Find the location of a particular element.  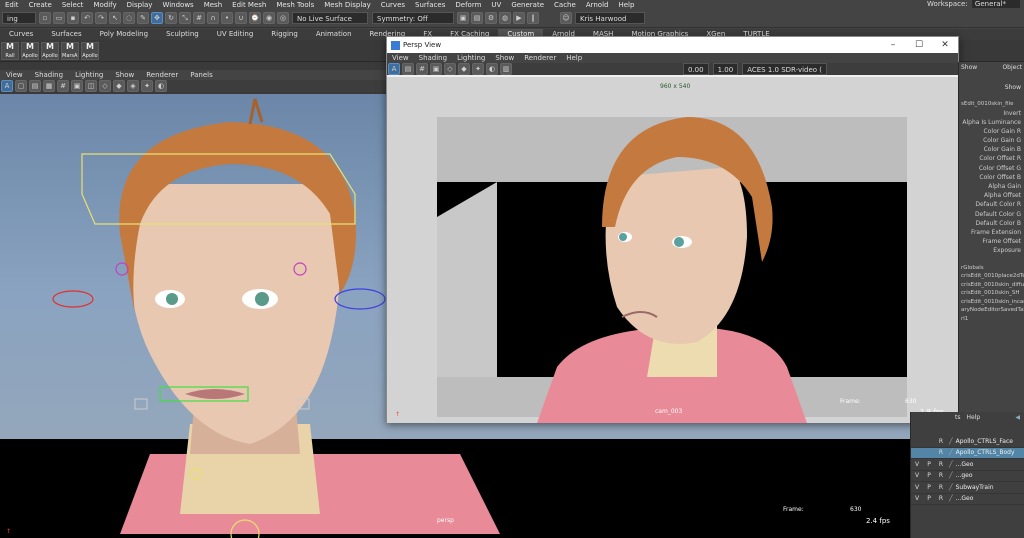

layer-row: V P R ╱ ...Geo is located at coordinates (967, 465).